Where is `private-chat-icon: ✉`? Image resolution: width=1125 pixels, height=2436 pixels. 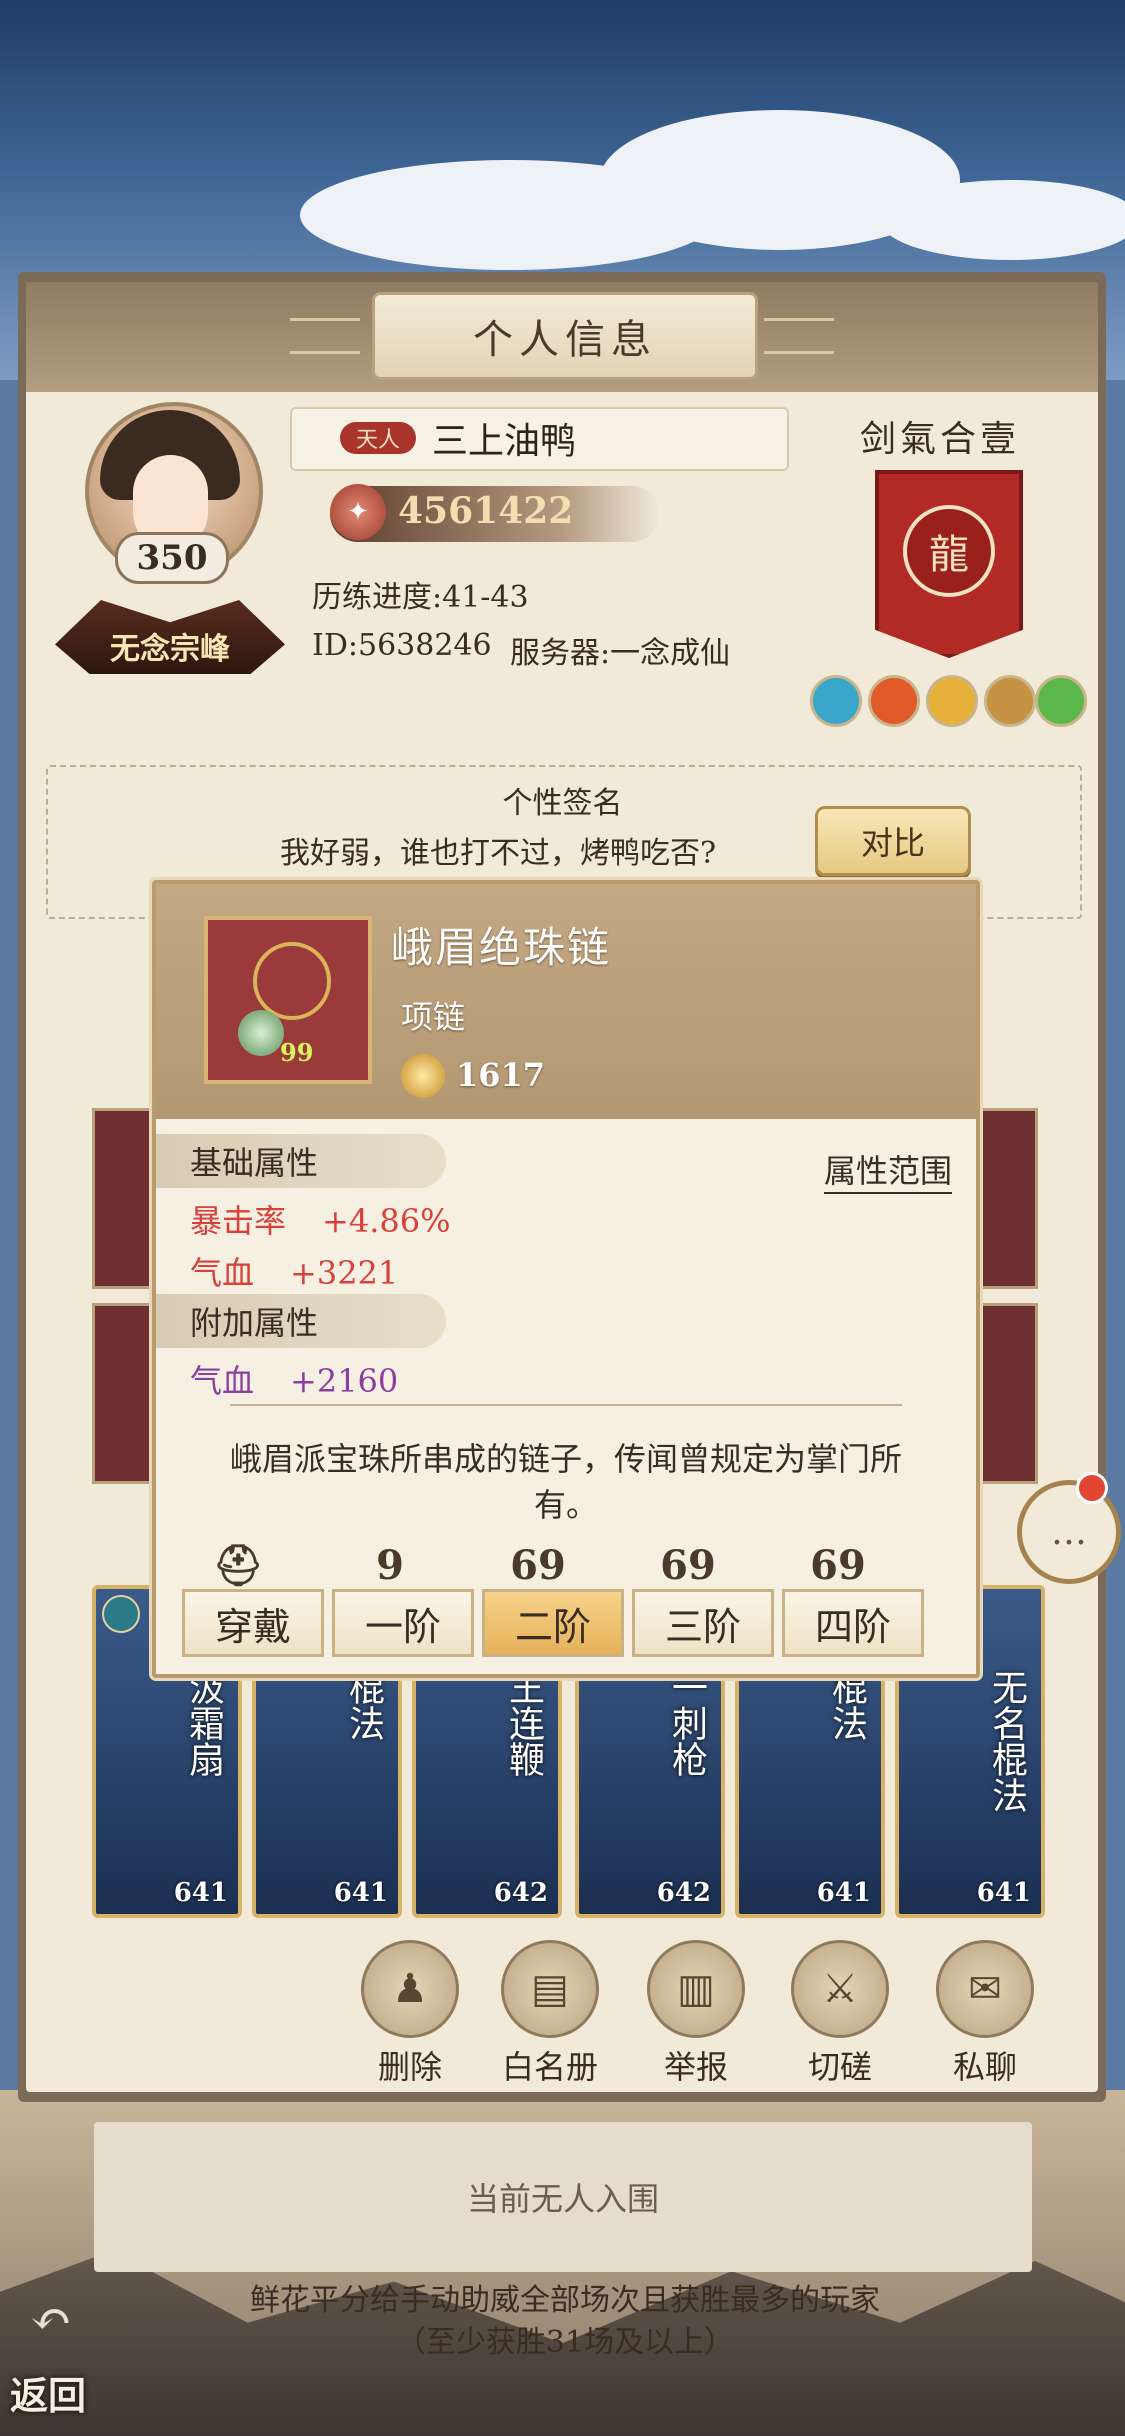 private-chat-icon: ✉ is located at coordinates (985, 1989).